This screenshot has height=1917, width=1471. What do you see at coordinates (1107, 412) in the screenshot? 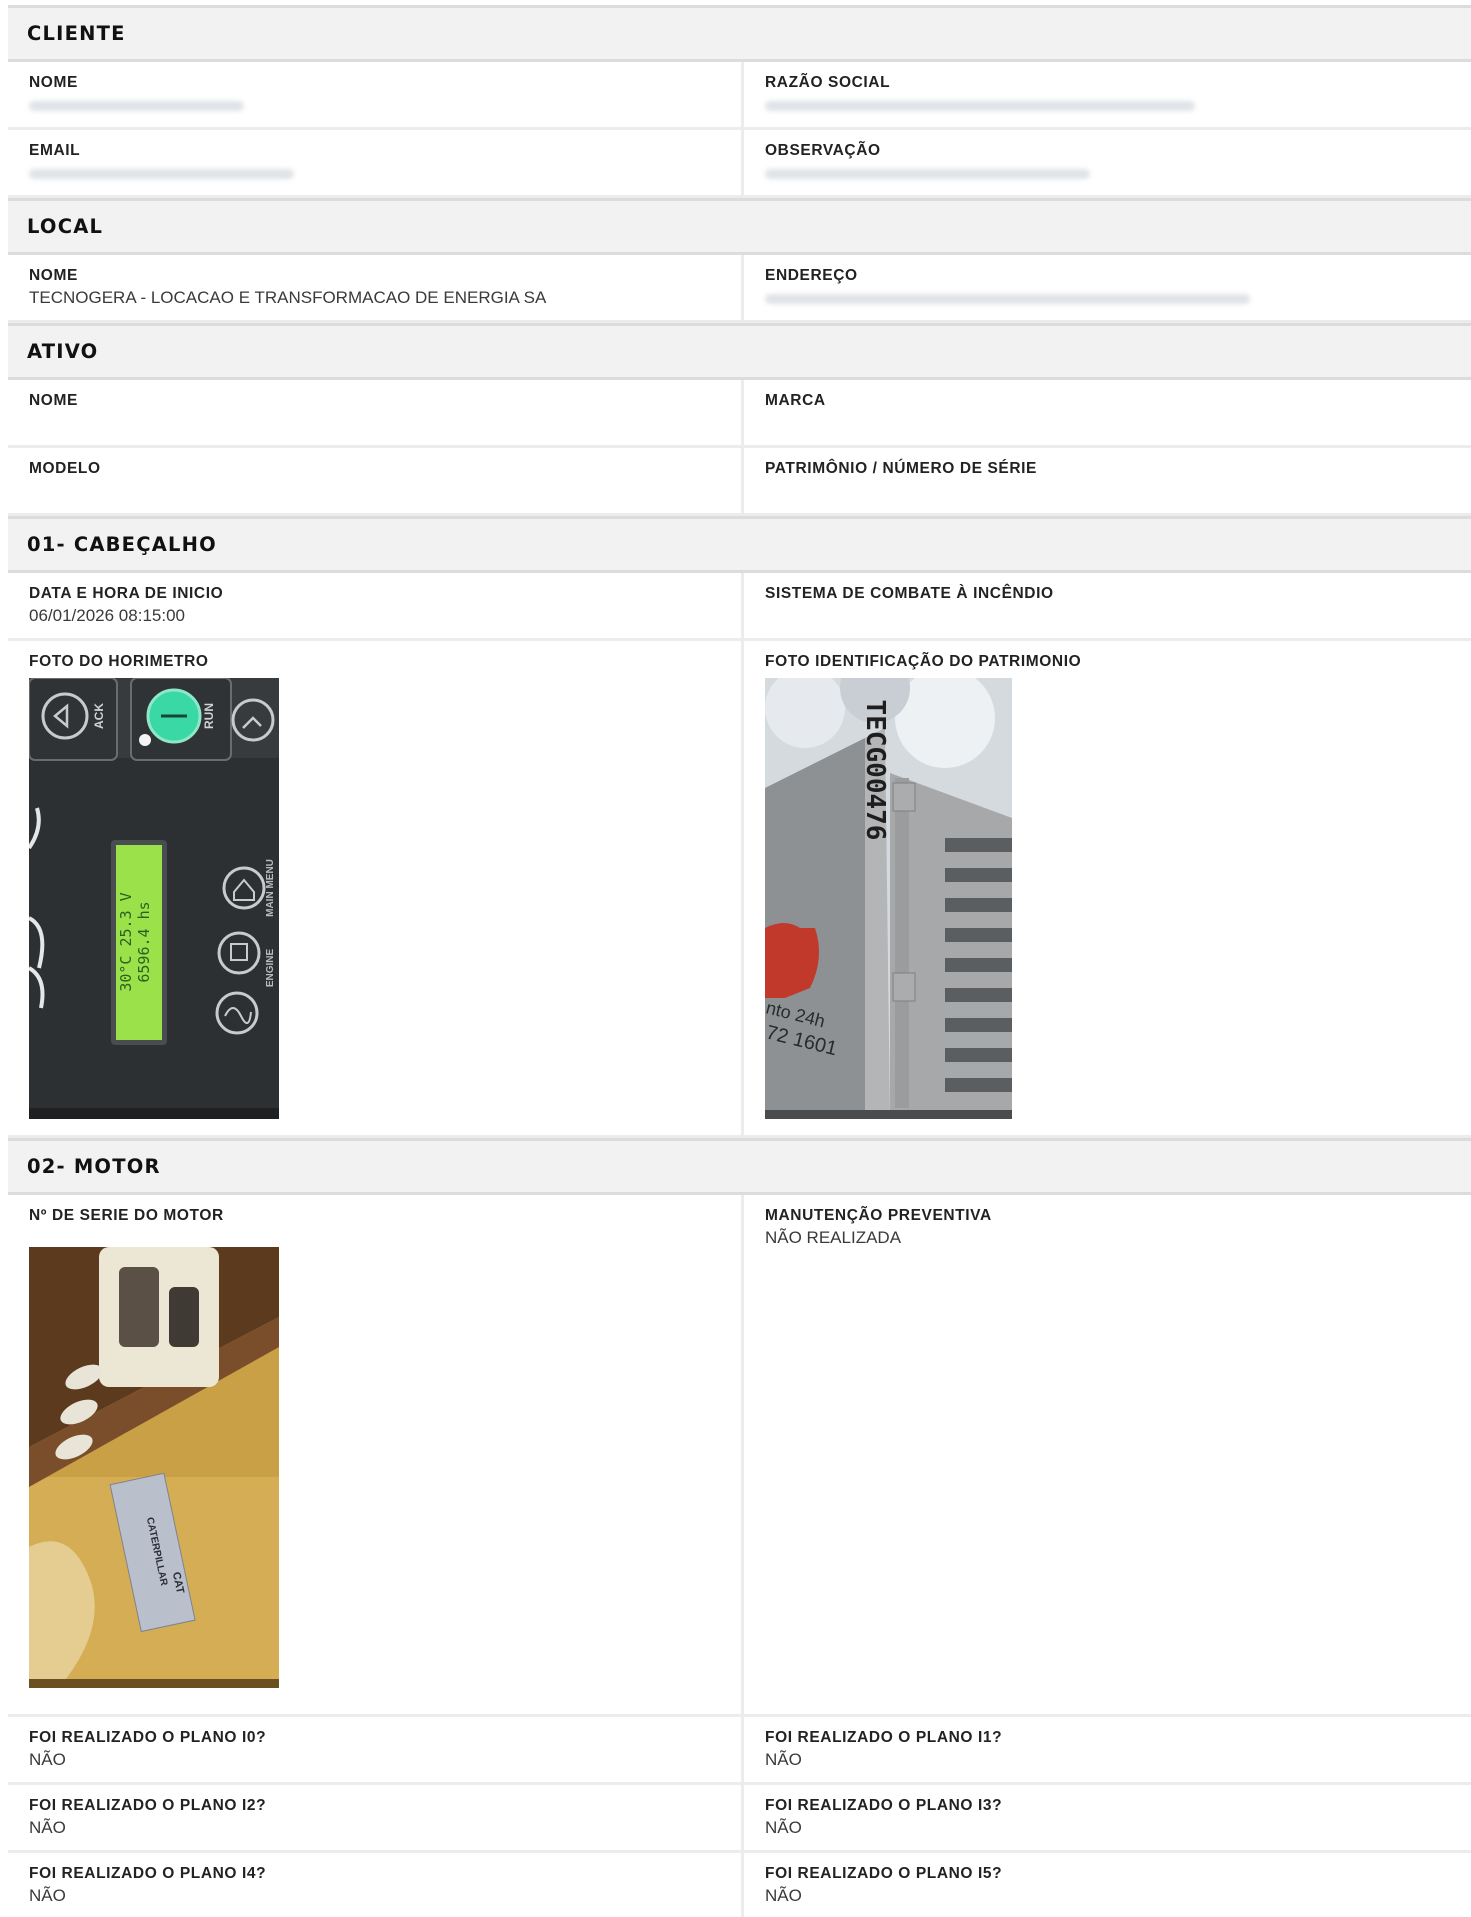
I see `field-marca: MARCA` at bounding box center [1107, 412].